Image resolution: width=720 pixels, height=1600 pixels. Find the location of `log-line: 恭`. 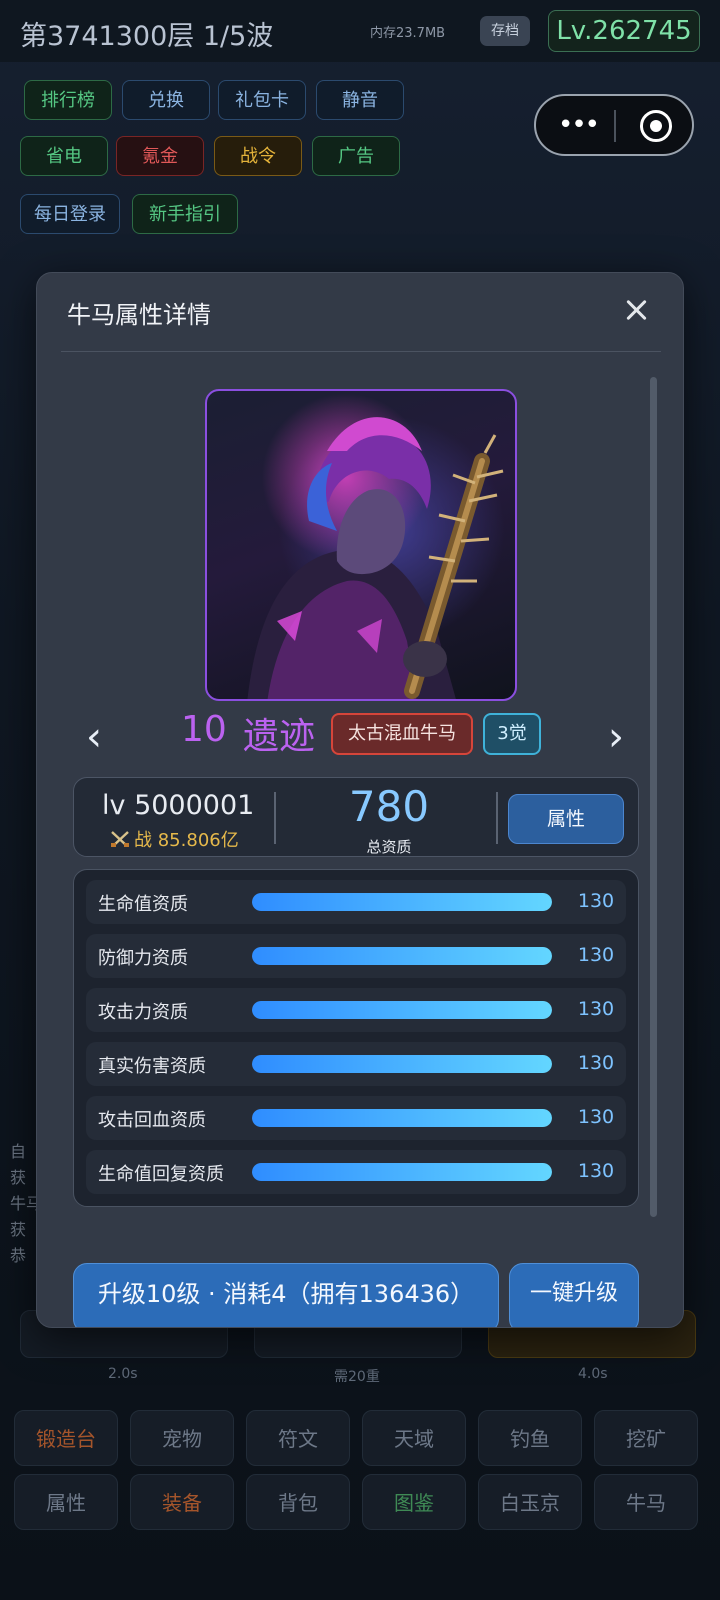

log-line: 恭 is located at coordinates (18, 1255).